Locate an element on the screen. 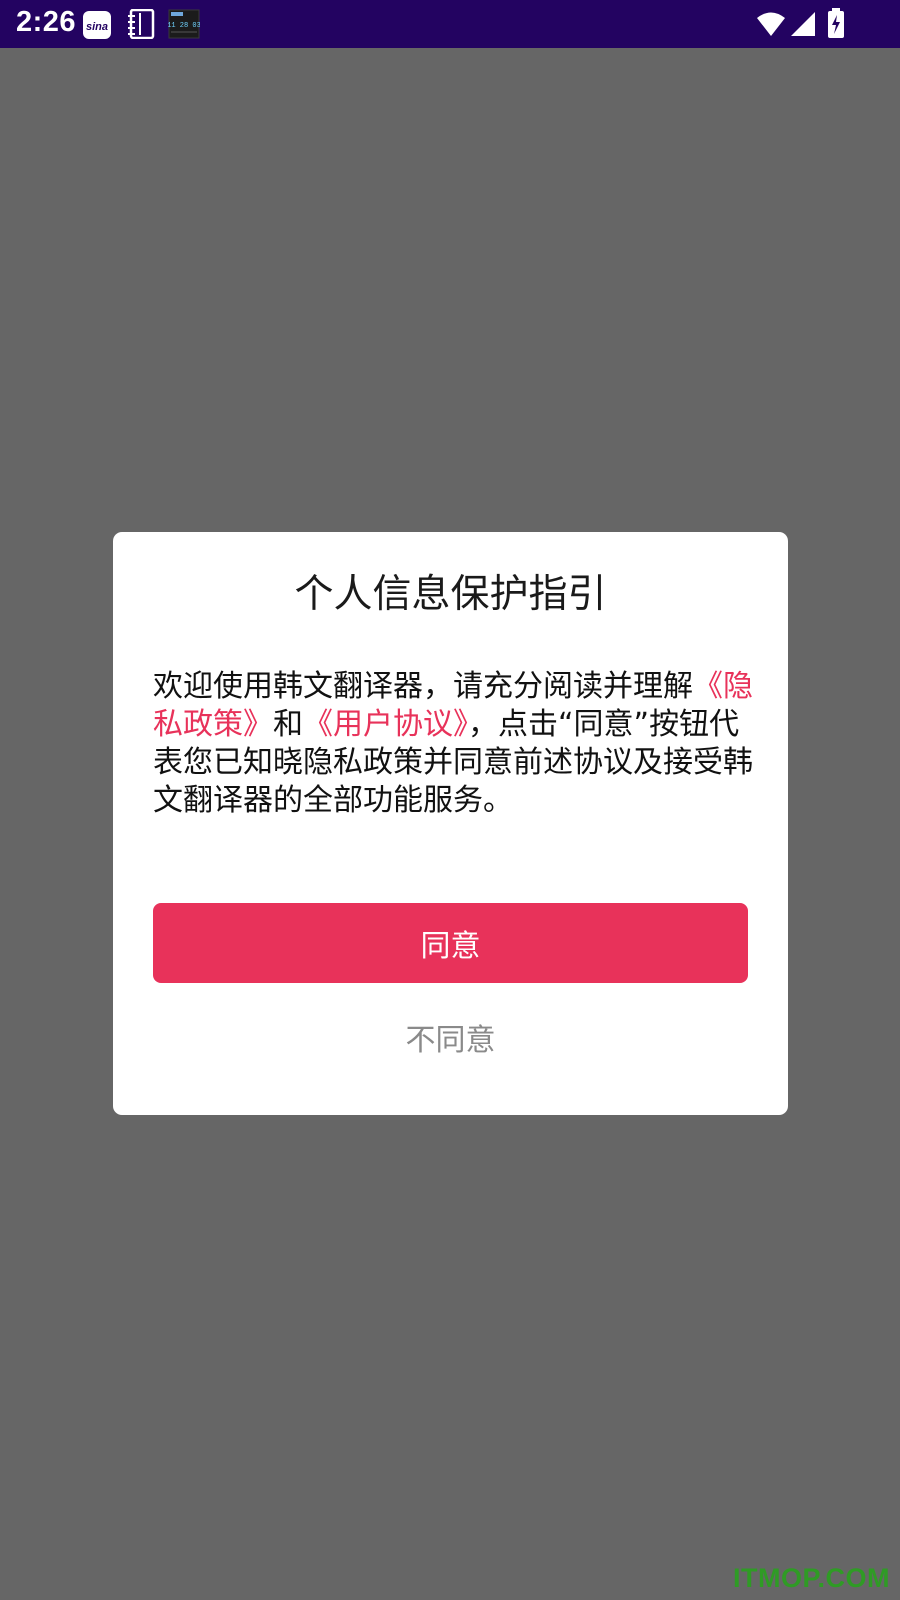 This screenshot has width=900, height=1600. dialog-title: 个人信息保护指引 is located at coordinates (450, 594).